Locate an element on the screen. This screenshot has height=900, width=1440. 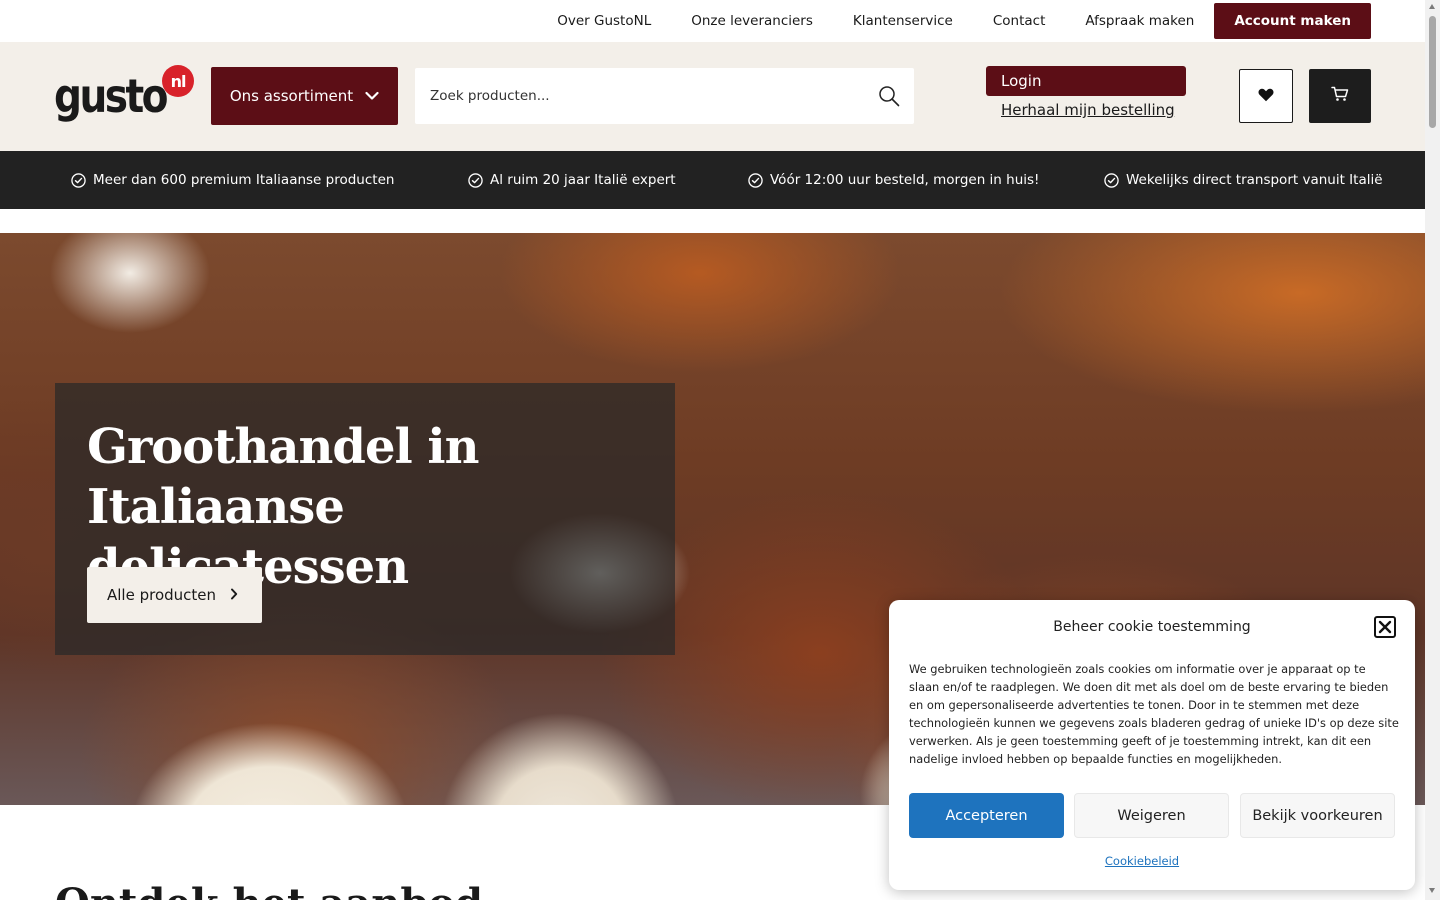
topnav-link-leveranciers: Onze leveranciers is located at coordinates (752, 21).